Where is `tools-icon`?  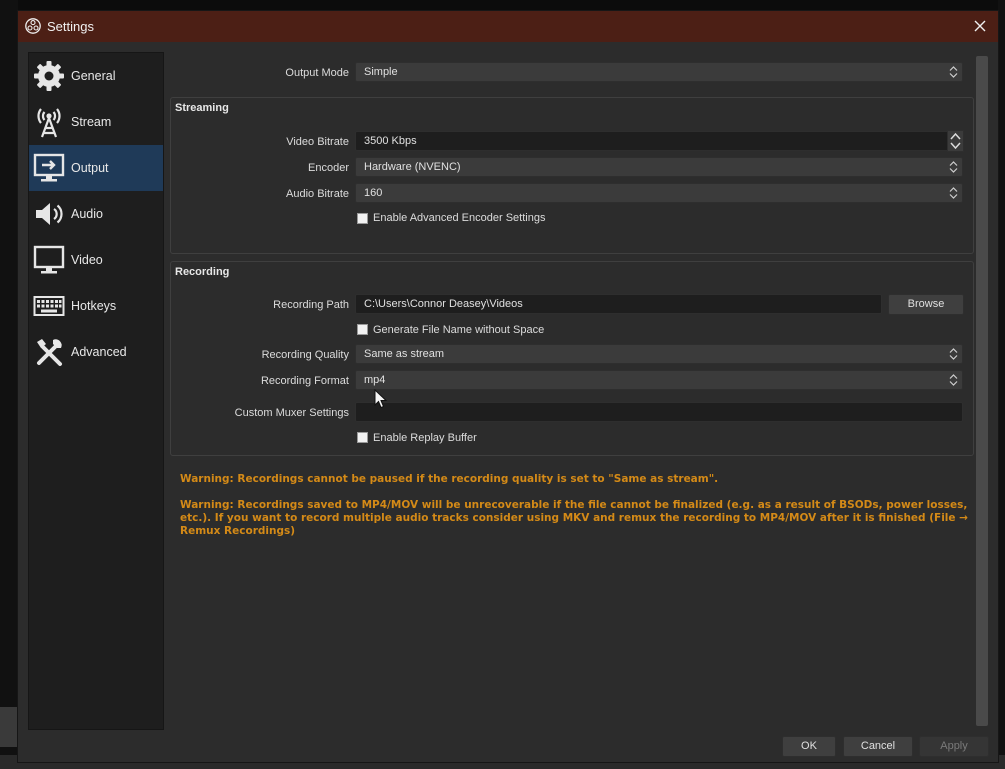
tools-icon is located at coordinates (49, 352).